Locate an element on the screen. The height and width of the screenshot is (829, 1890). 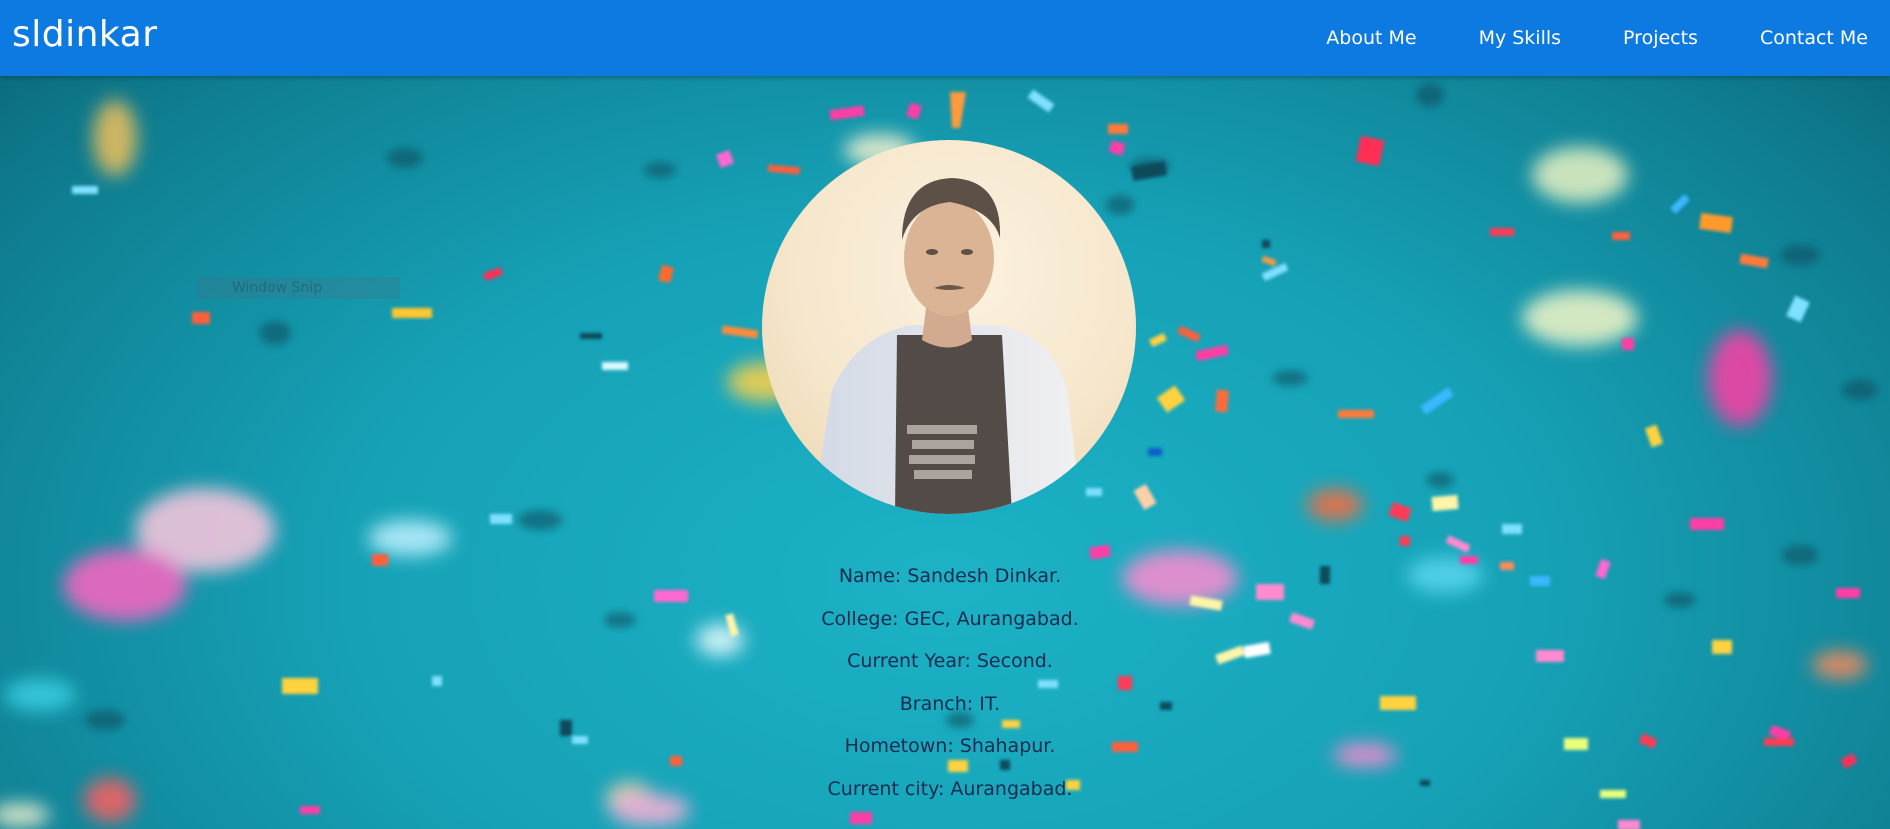
profile-college: College: GEC, Aurangabad. is located at coordinates (950, 618).